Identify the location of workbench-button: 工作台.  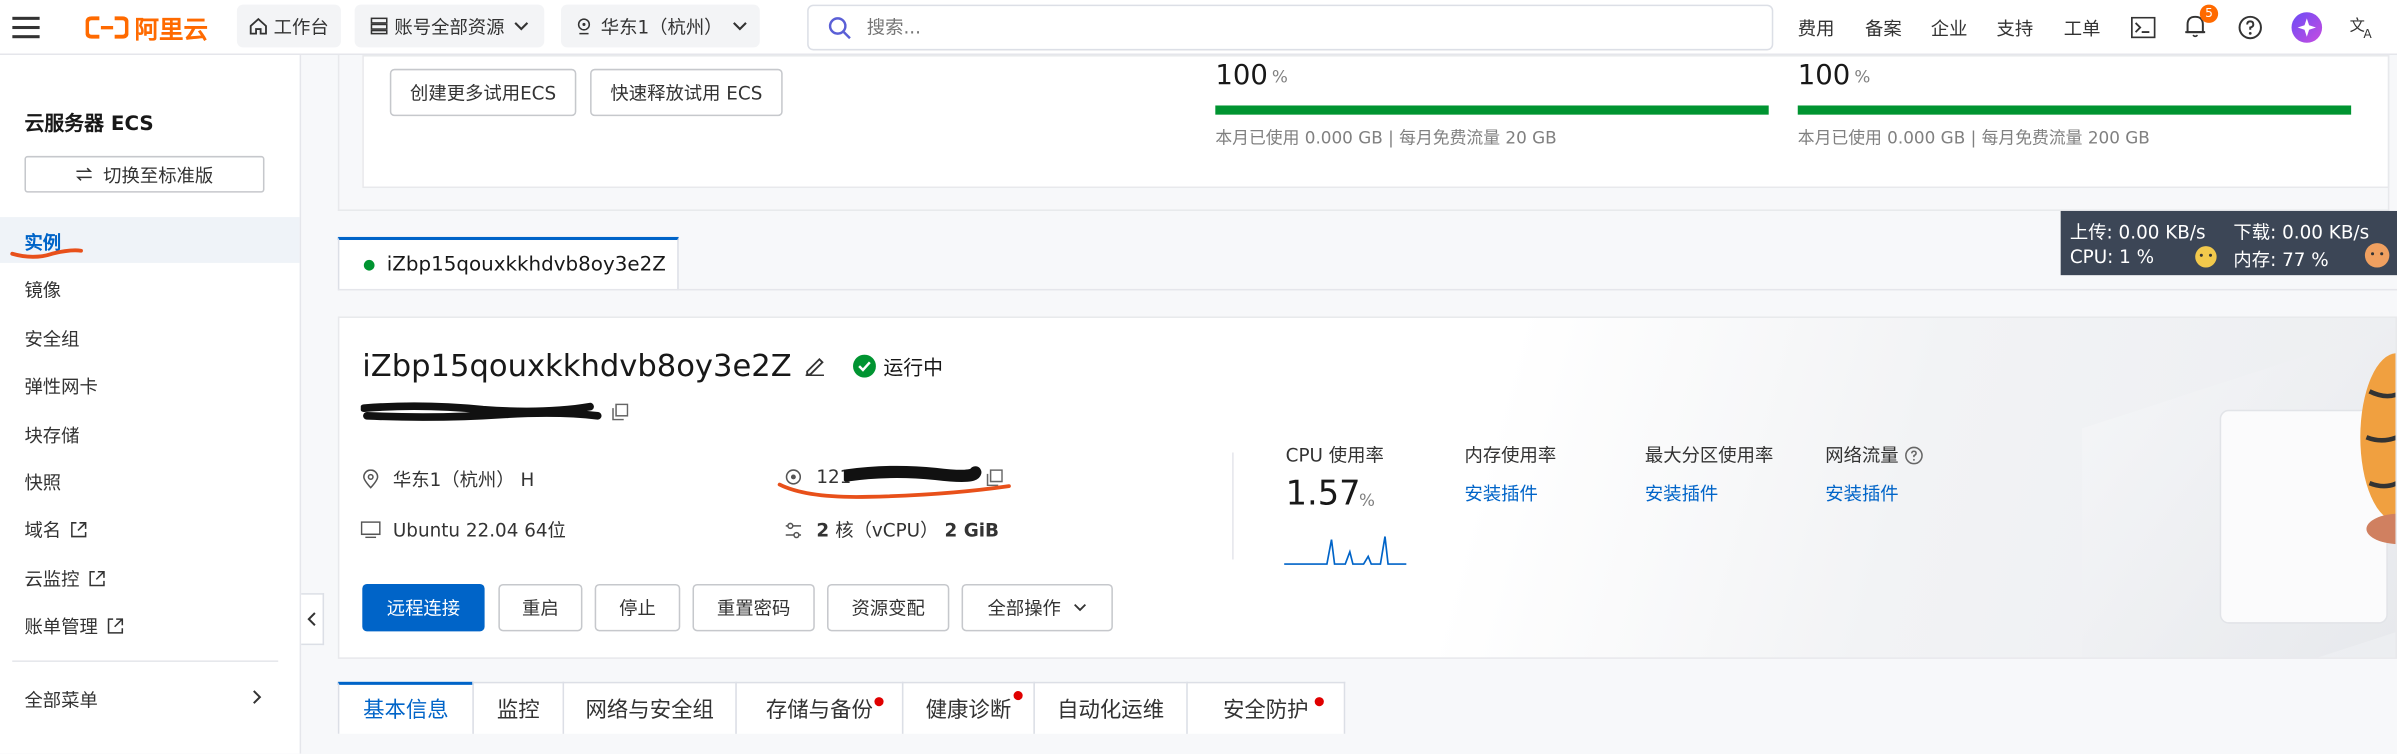
(288, 26).